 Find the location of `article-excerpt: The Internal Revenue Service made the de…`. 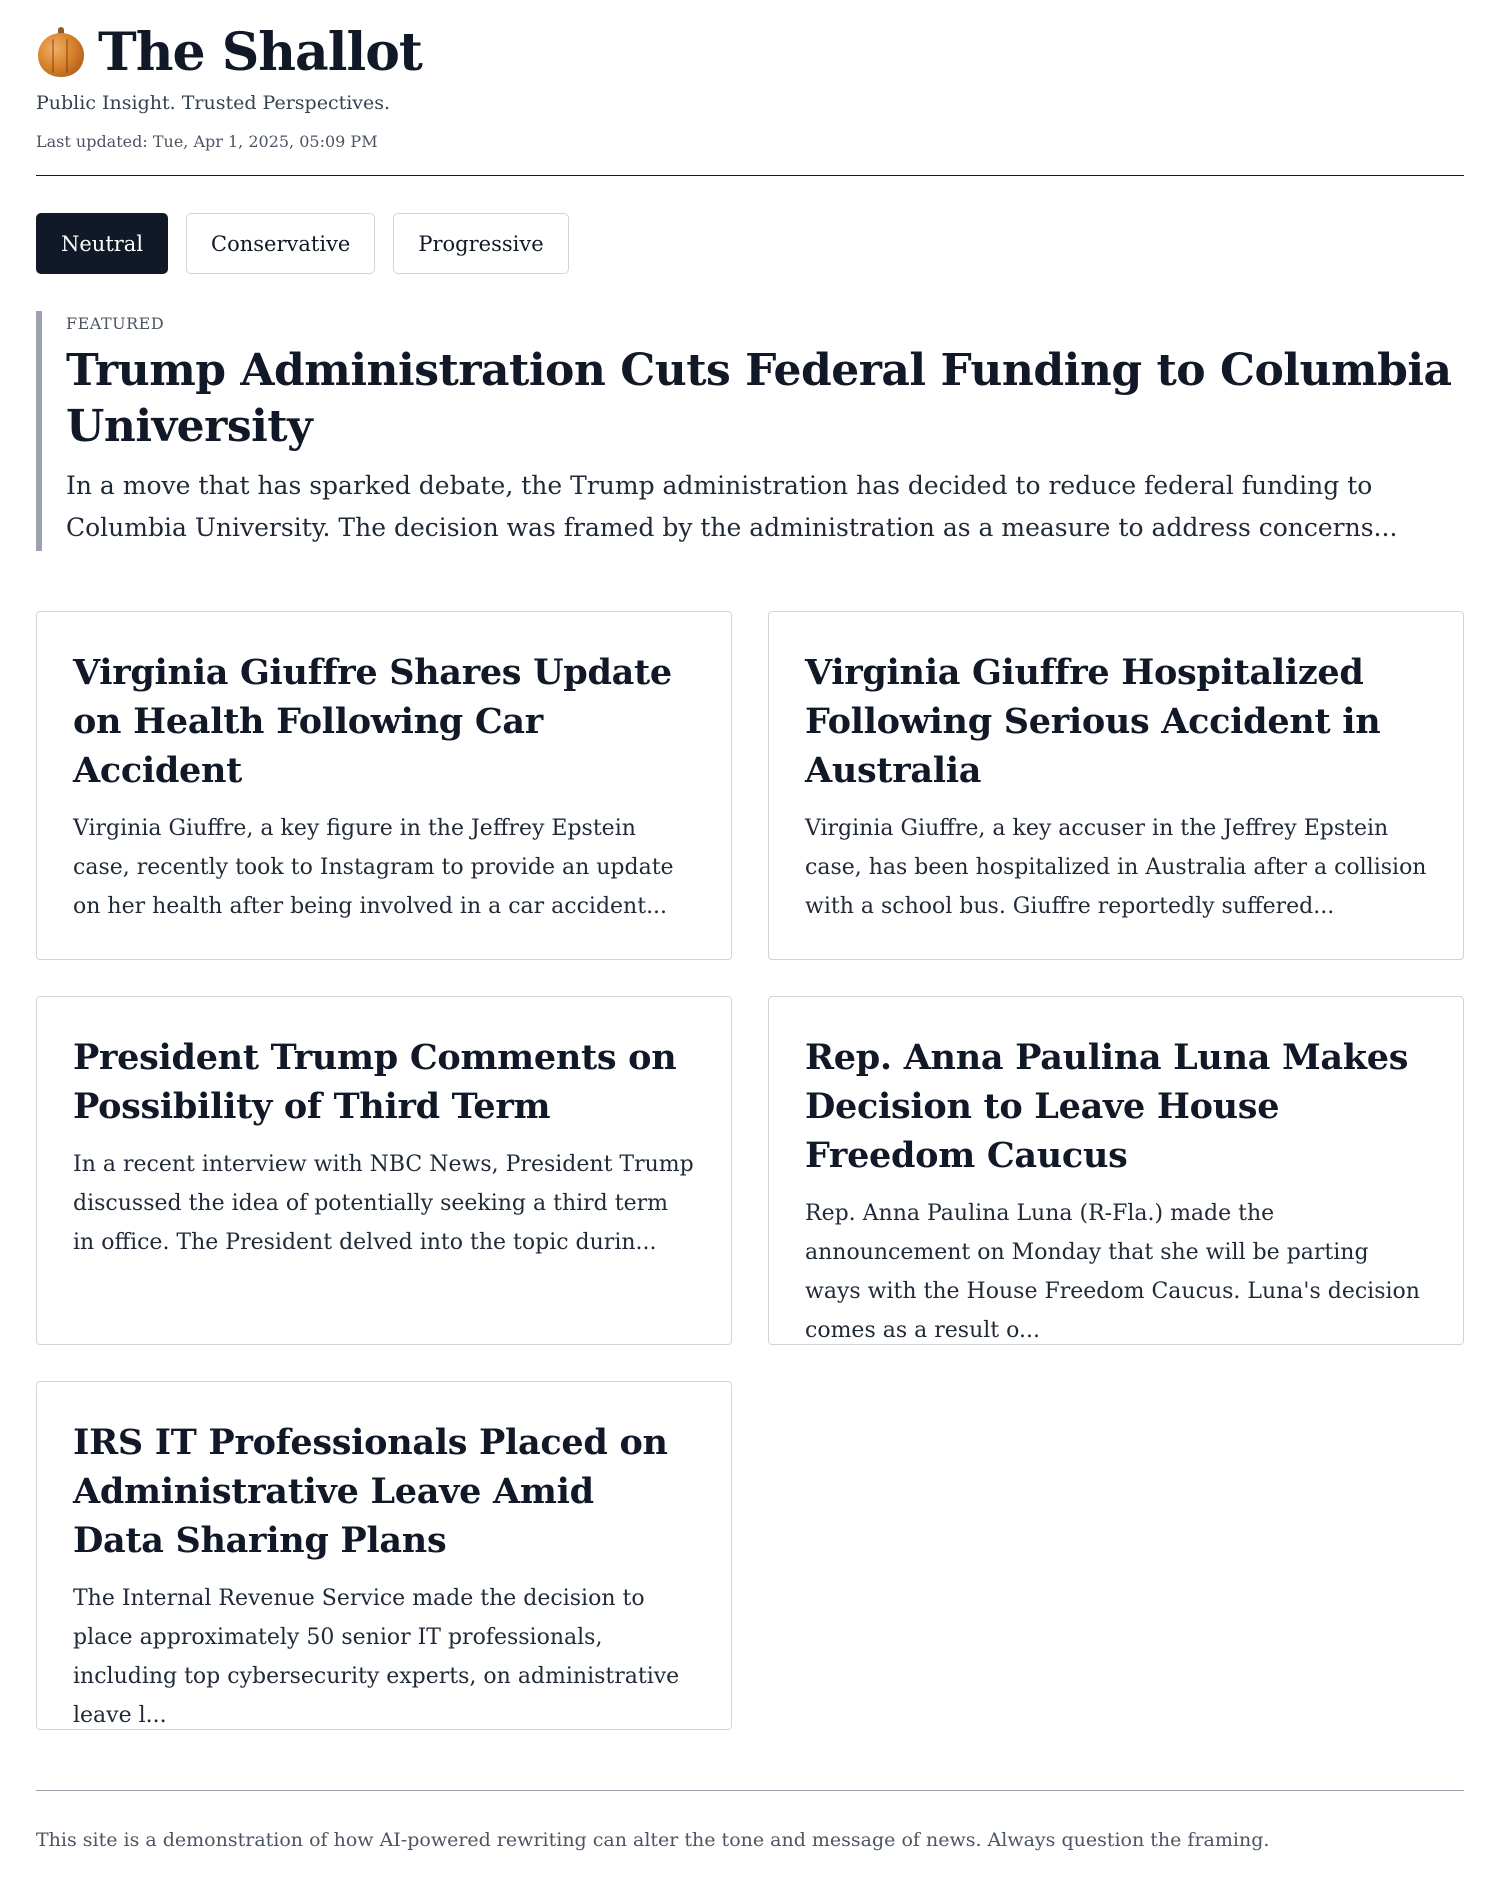

article-excerpt: The Internal Revenue Service made the de… is located at coordinates (376, 1657).